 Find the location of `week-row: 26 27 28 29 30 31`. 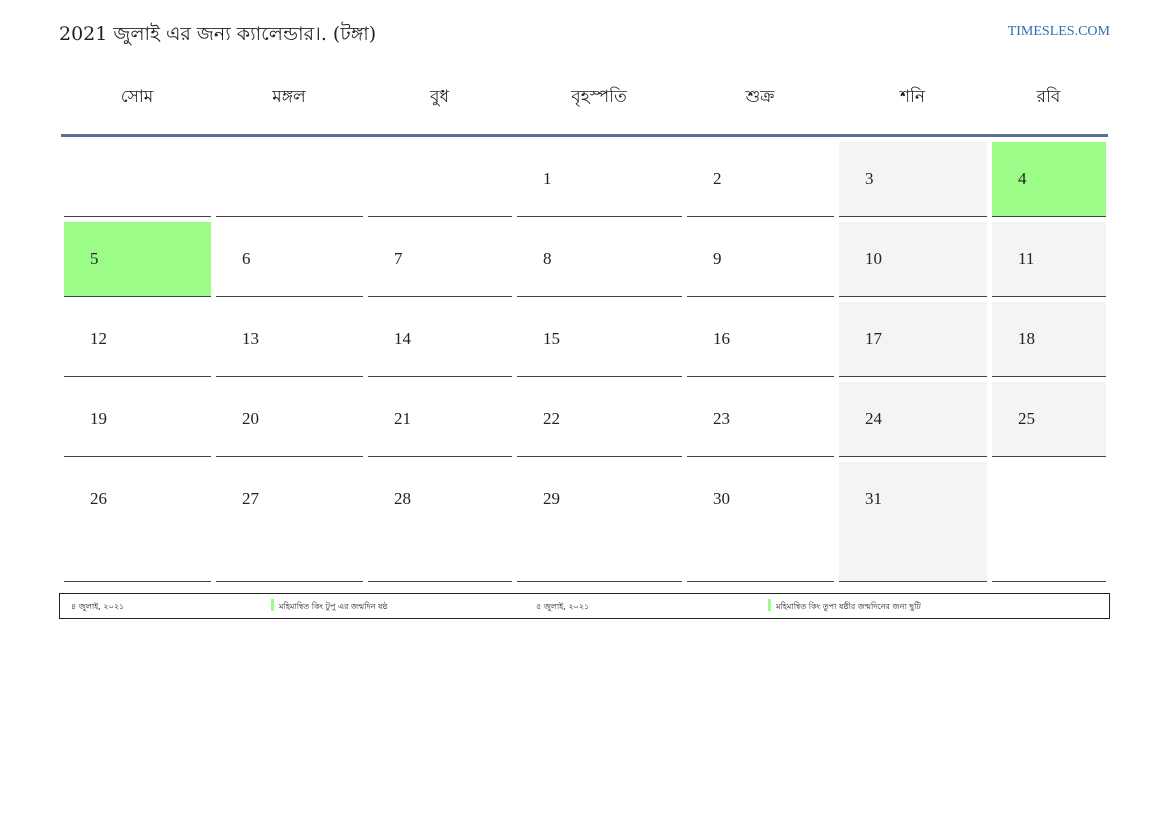

week-row: 26 27 28 29 30 31 is located at coordinates (584, 519).